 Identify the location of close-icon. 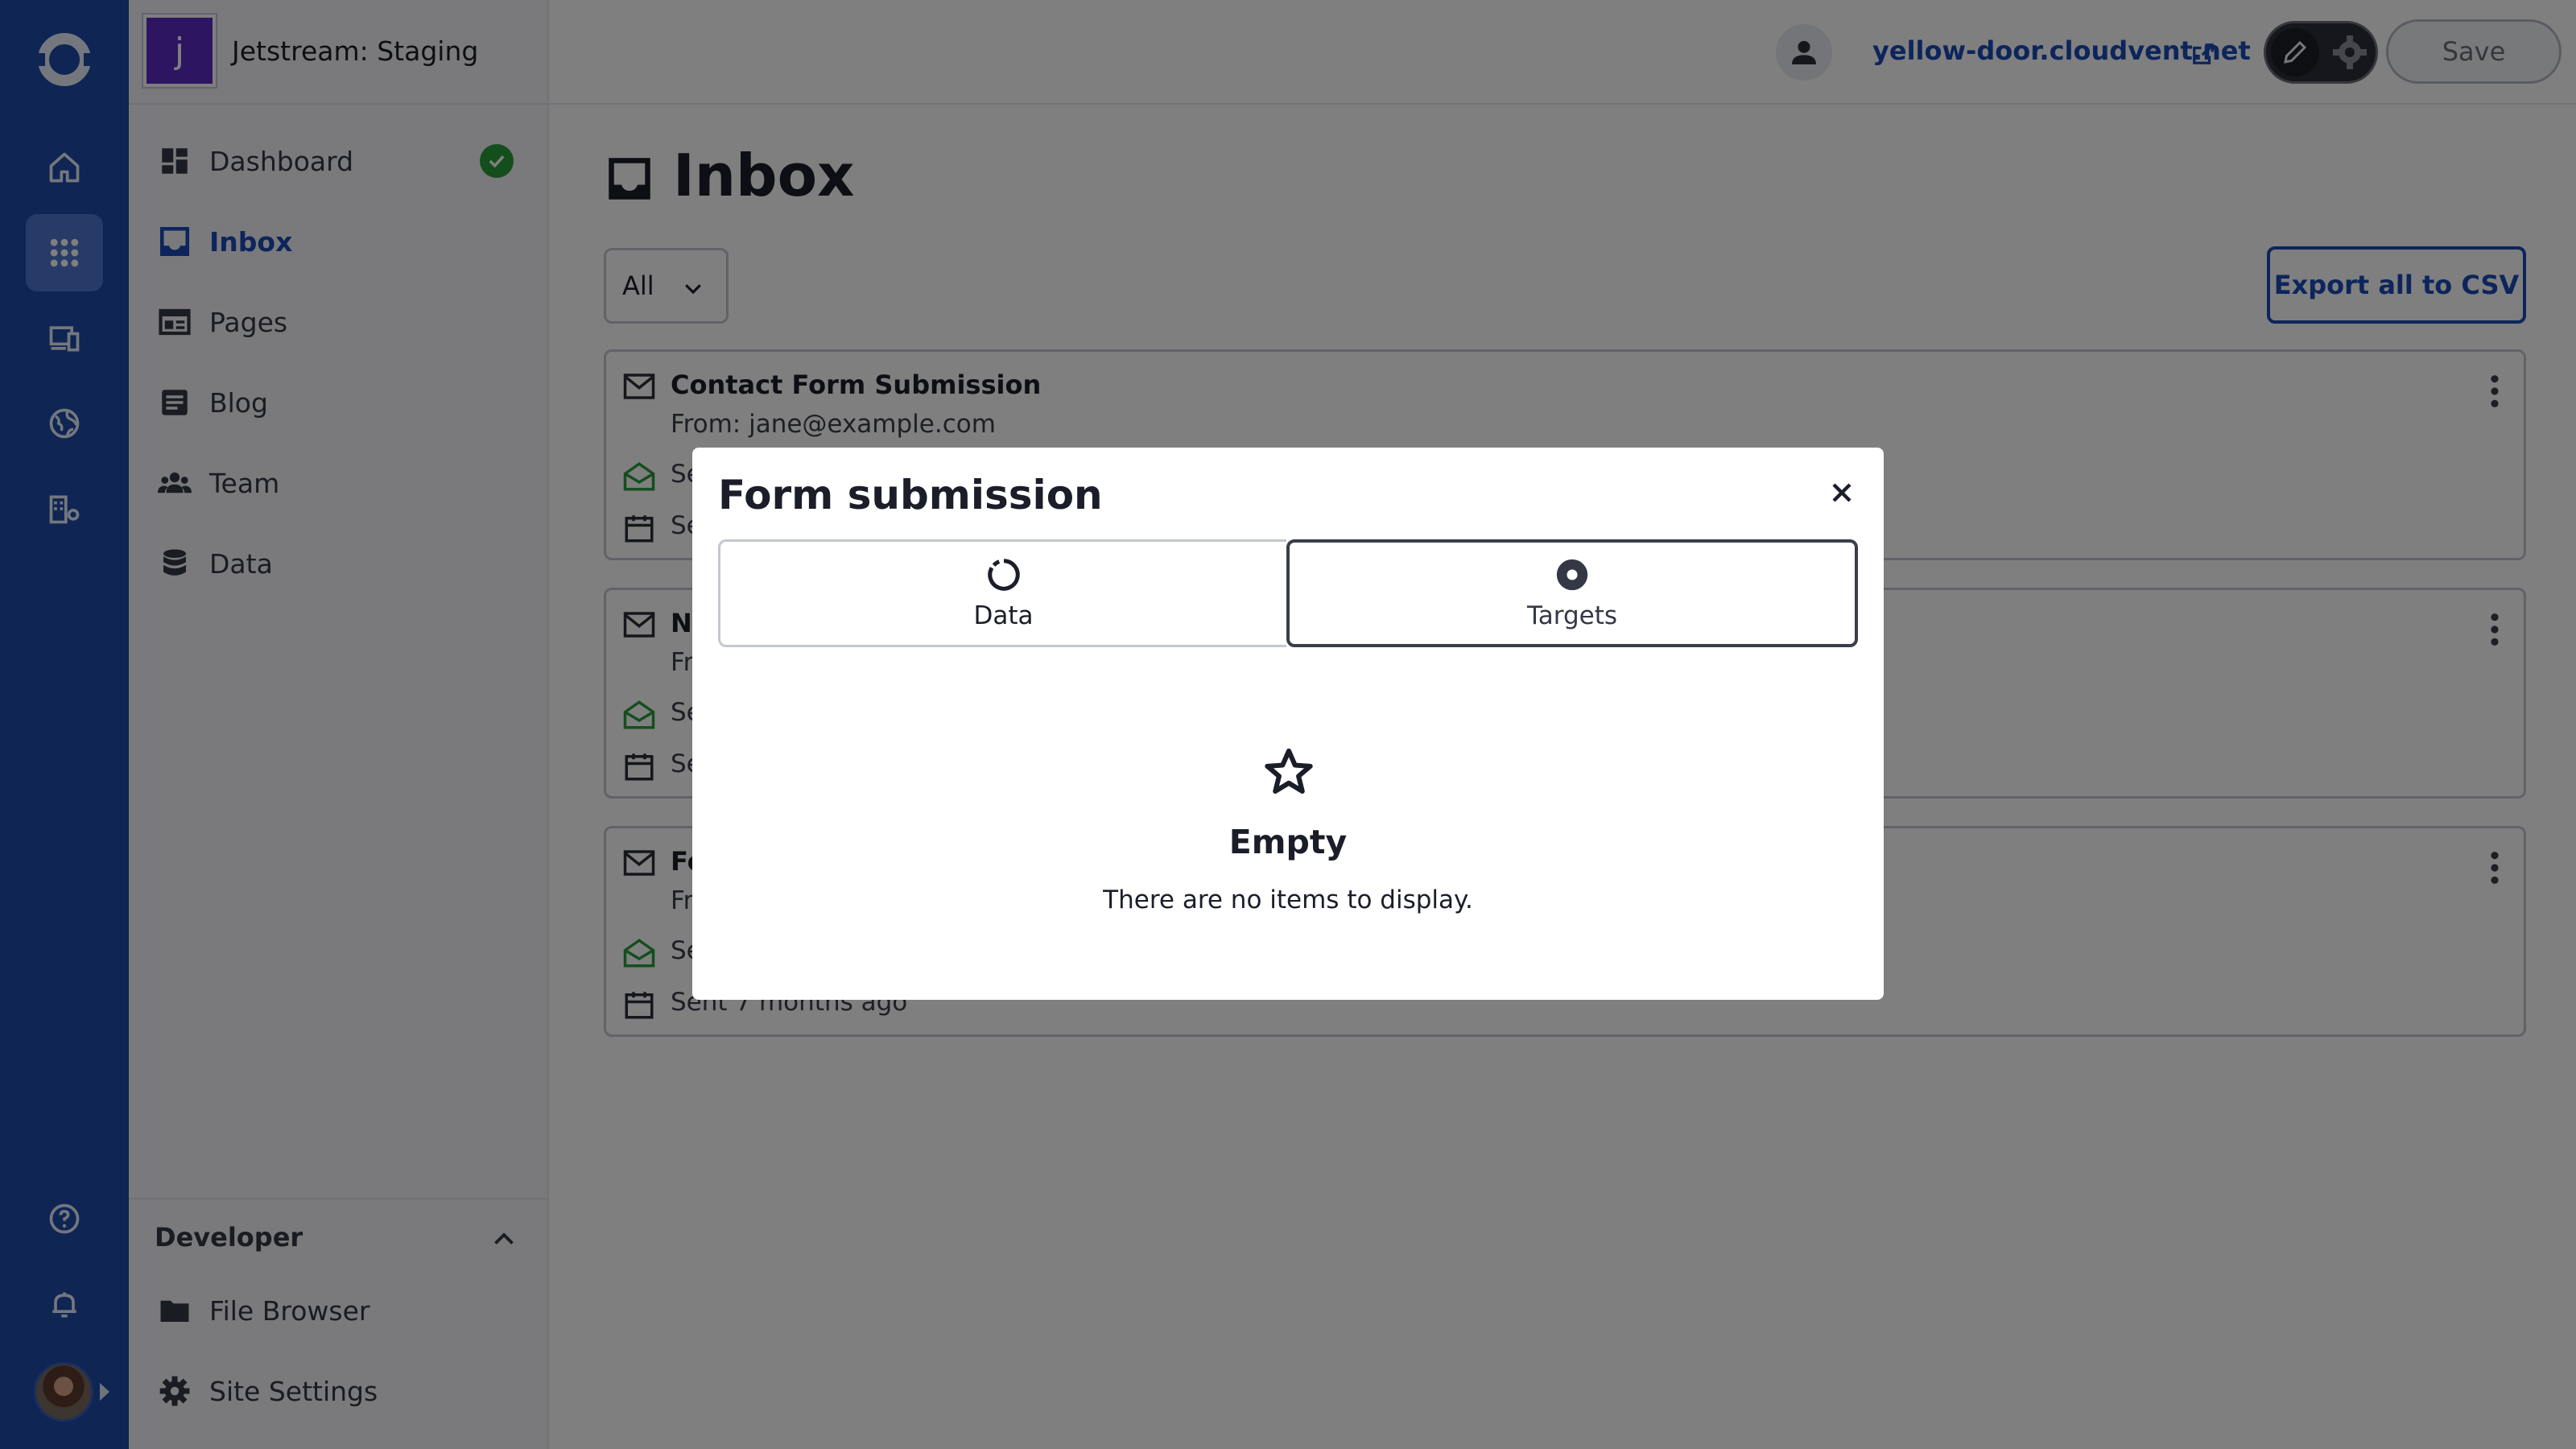
(1842, 493).